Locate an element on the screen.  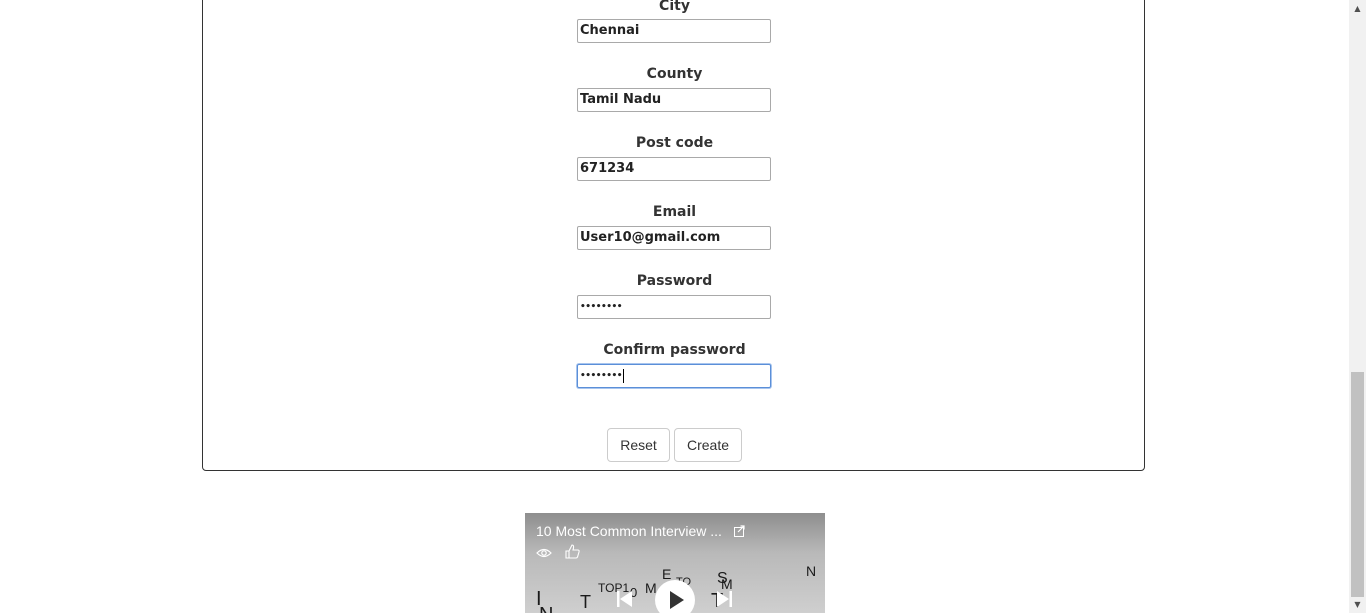
text-caret is located at coordinates (624, 375).